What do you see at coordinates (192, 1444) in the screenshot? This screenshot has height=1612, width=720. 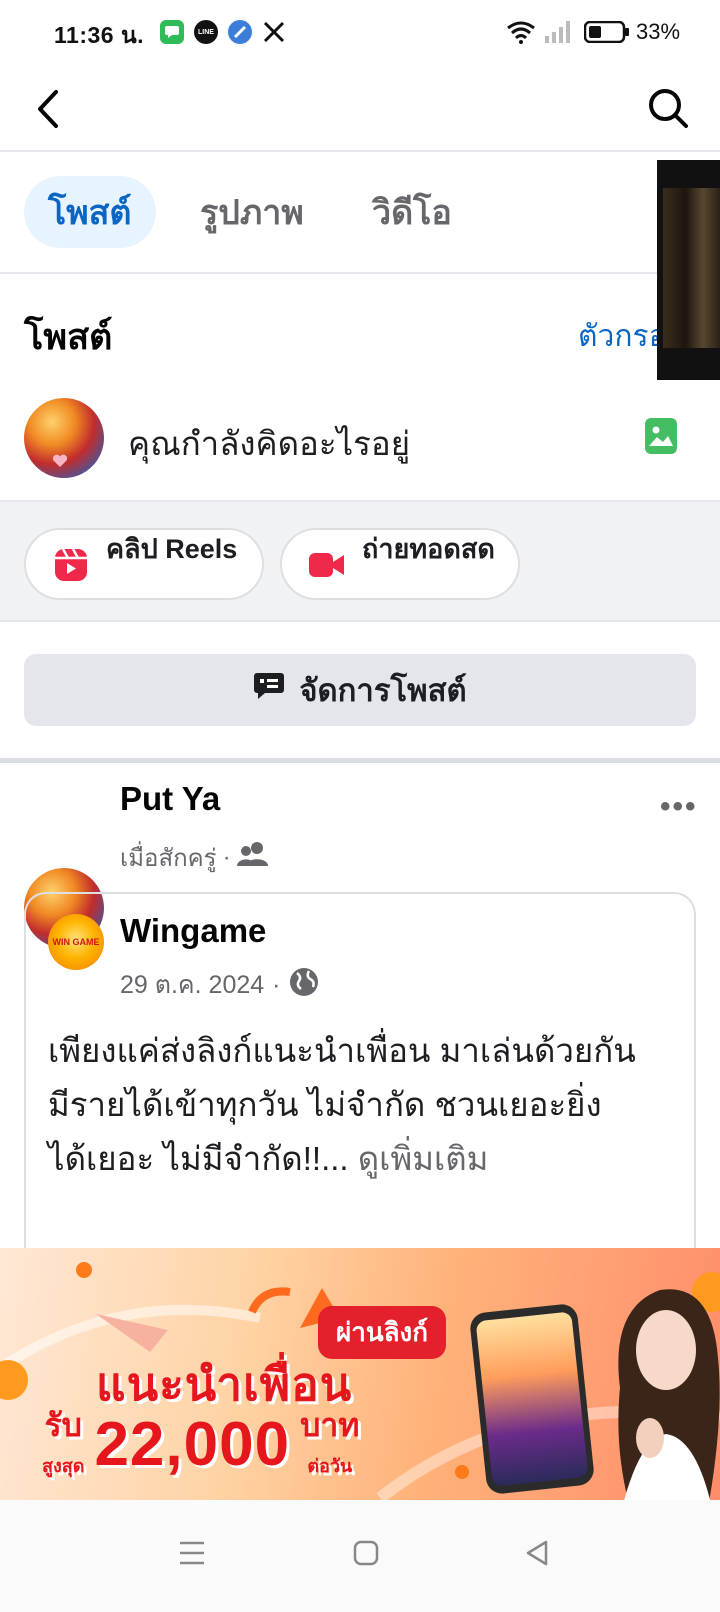 I see `reward-amount: 22,000` at bounding box center [192, 1444].